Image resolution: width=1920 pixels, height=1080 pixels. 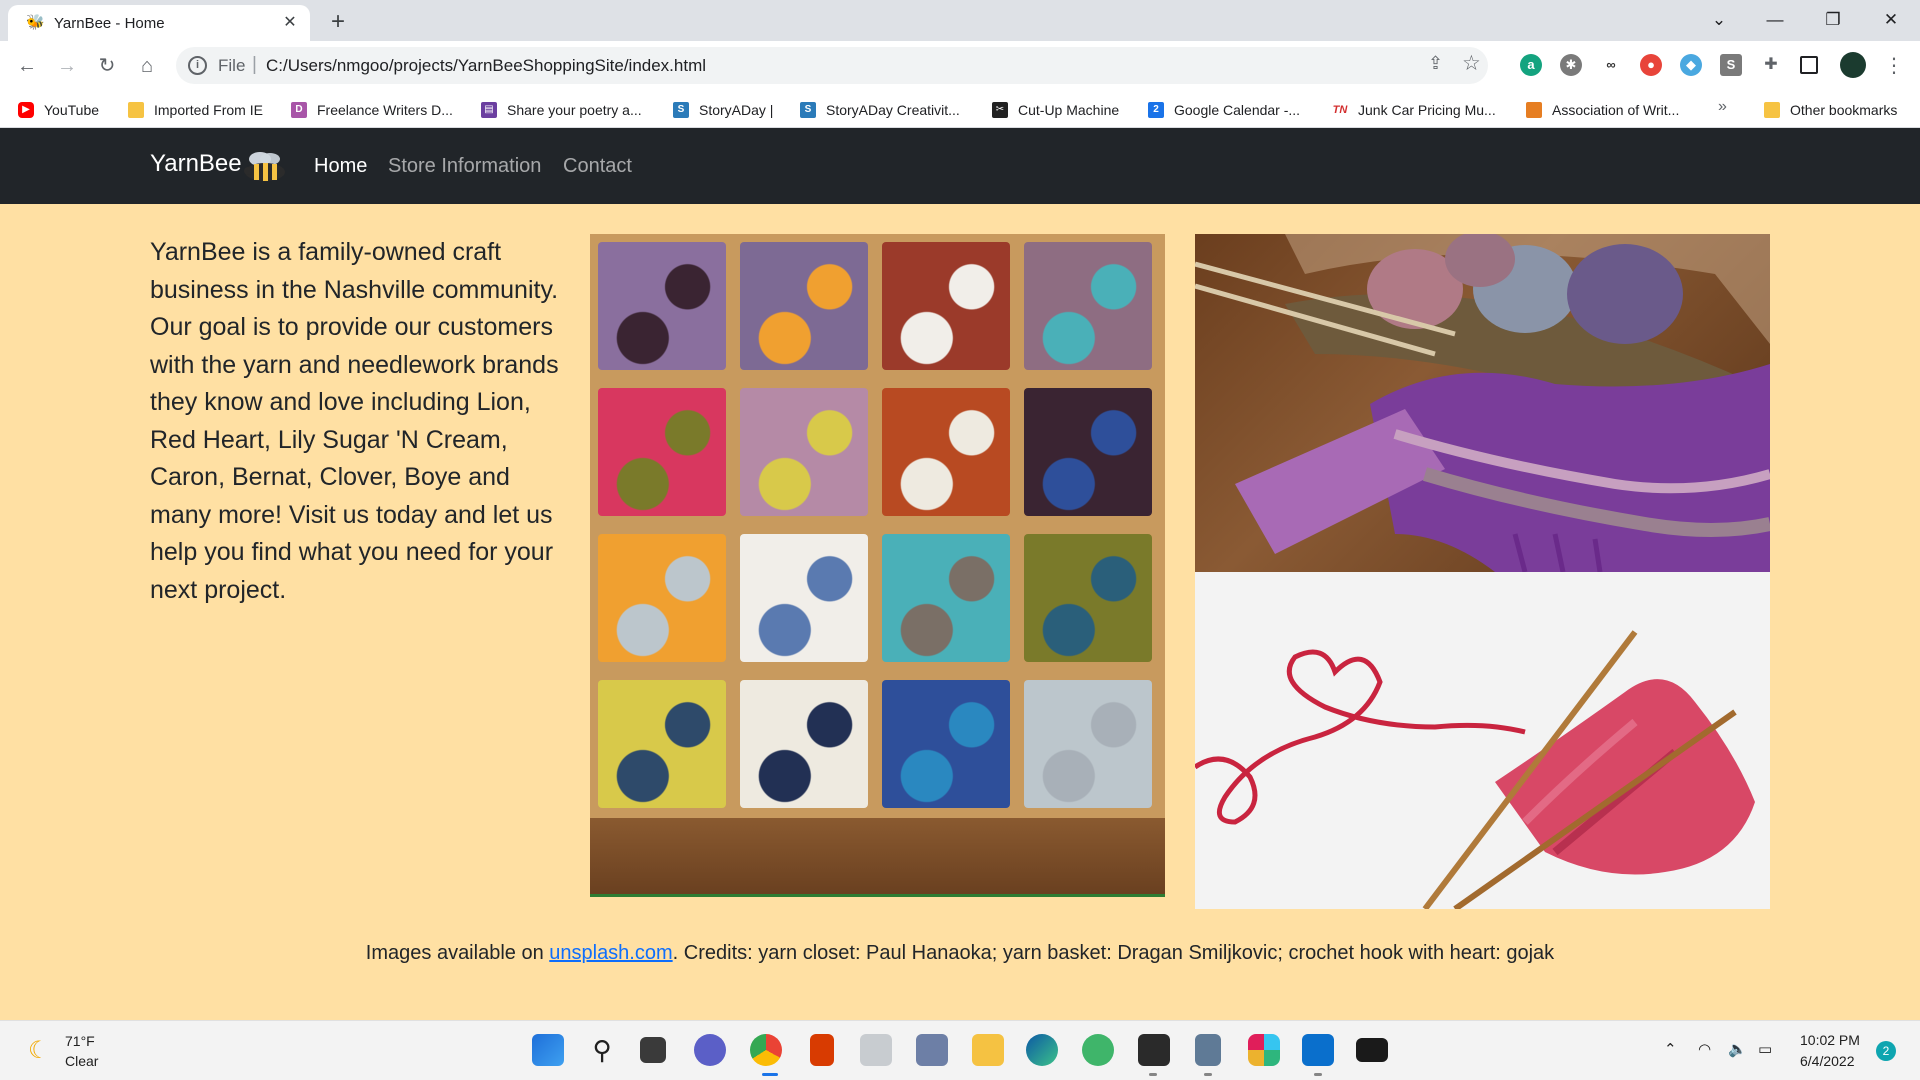 I want to click on vscode-running-indicator, so click(x=1318, y=1074).